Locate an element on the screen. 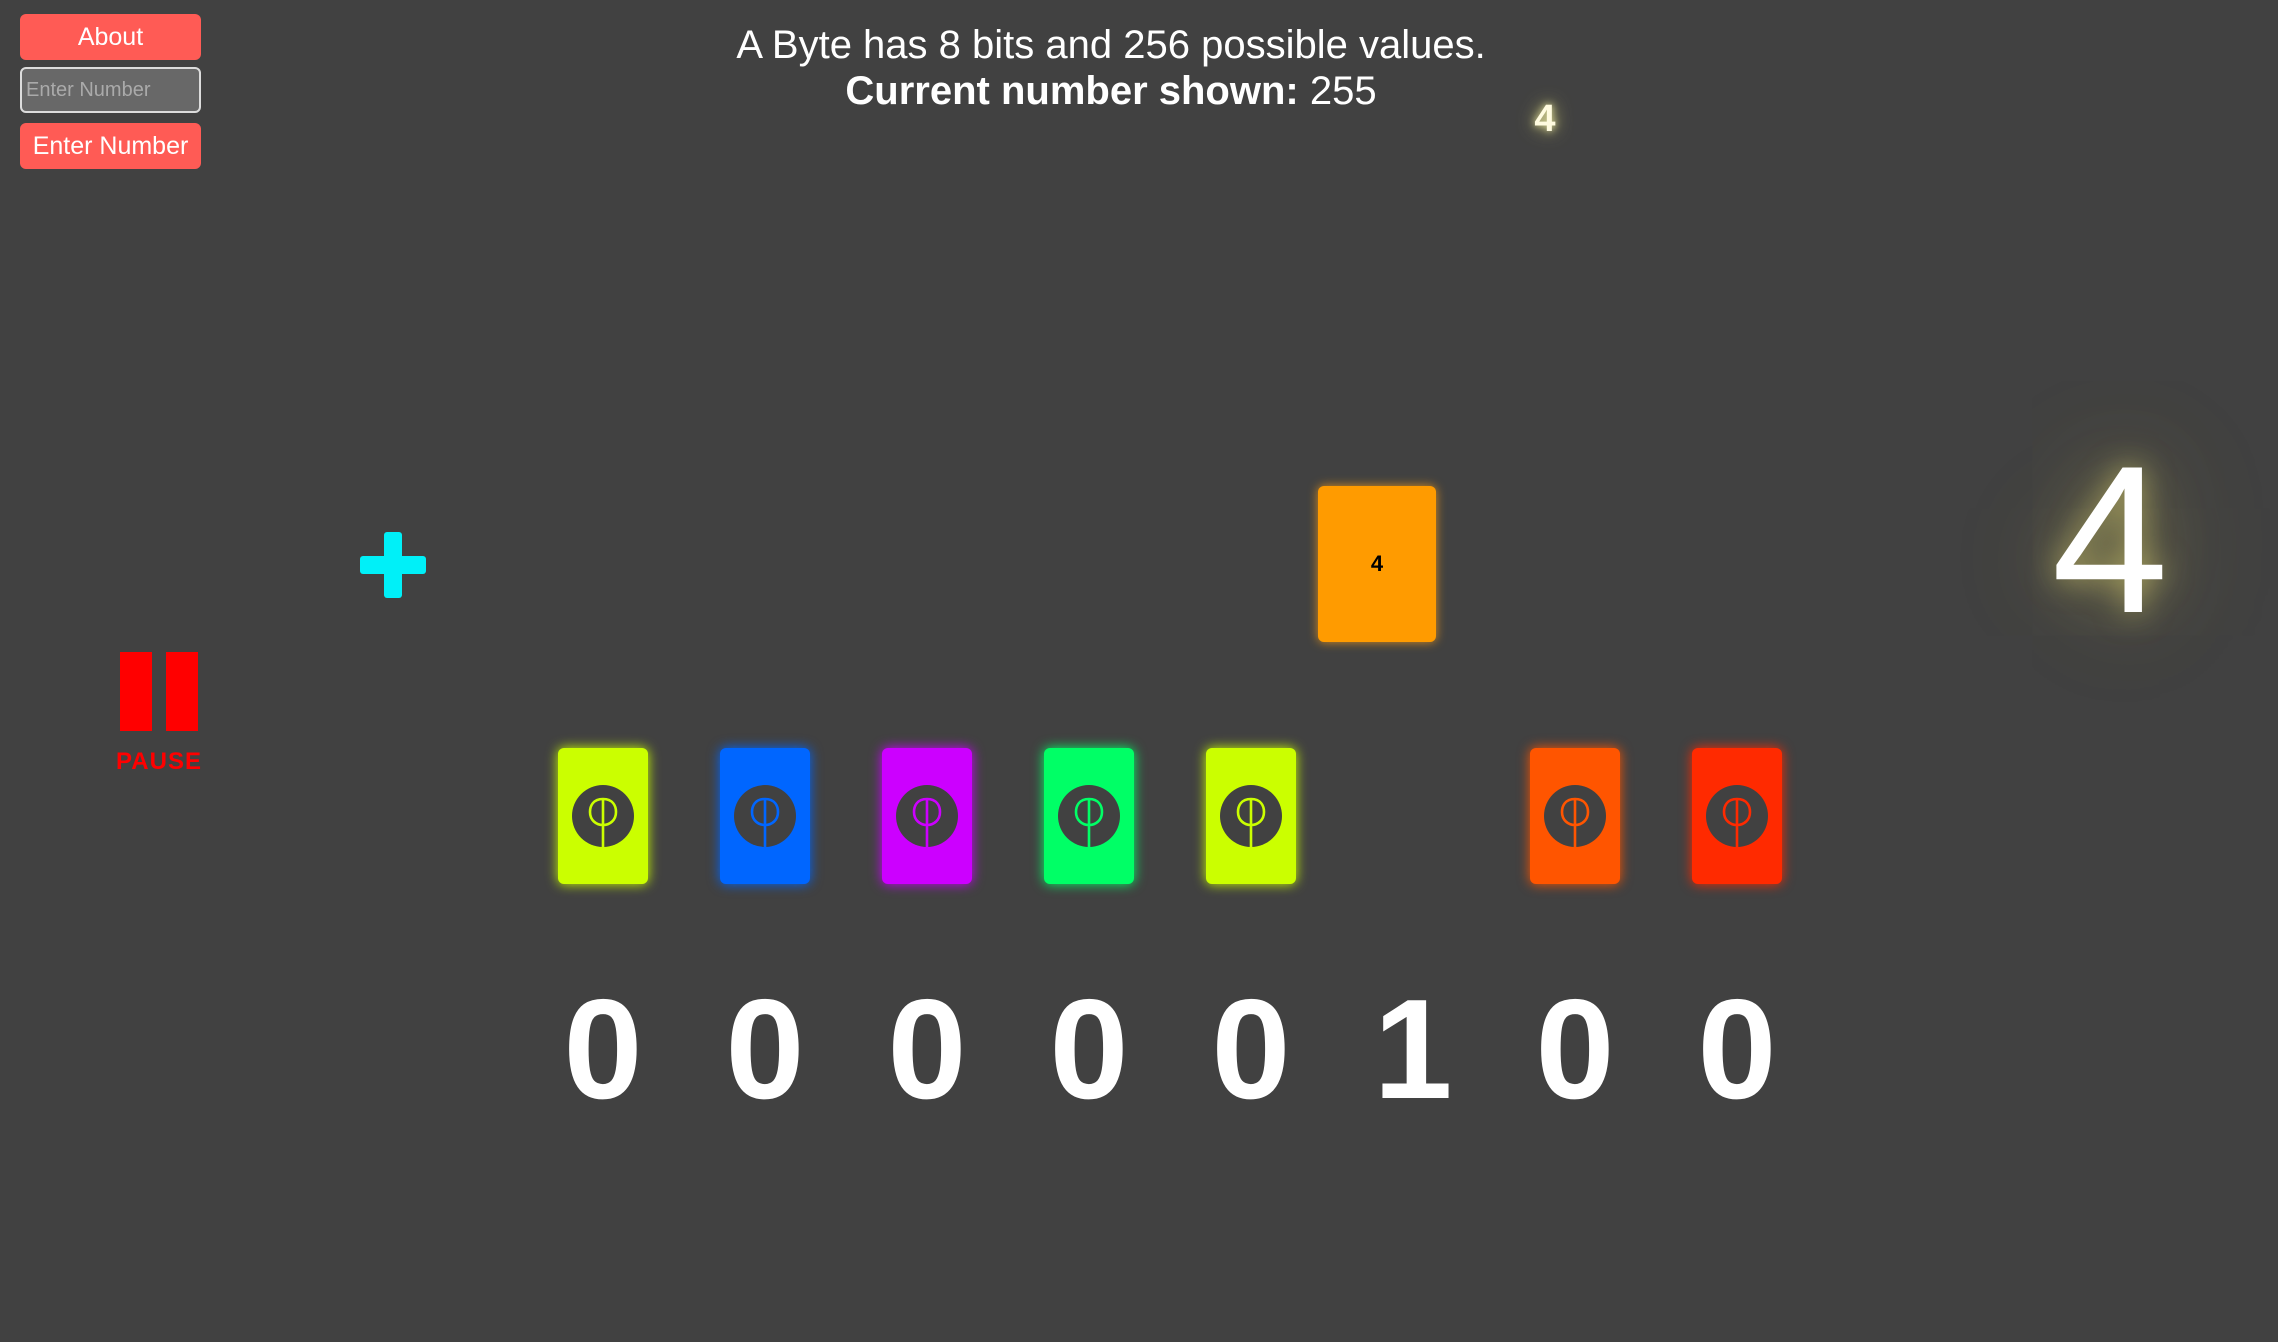  pause-label: PAUSE is located at coordinates (159, 761).